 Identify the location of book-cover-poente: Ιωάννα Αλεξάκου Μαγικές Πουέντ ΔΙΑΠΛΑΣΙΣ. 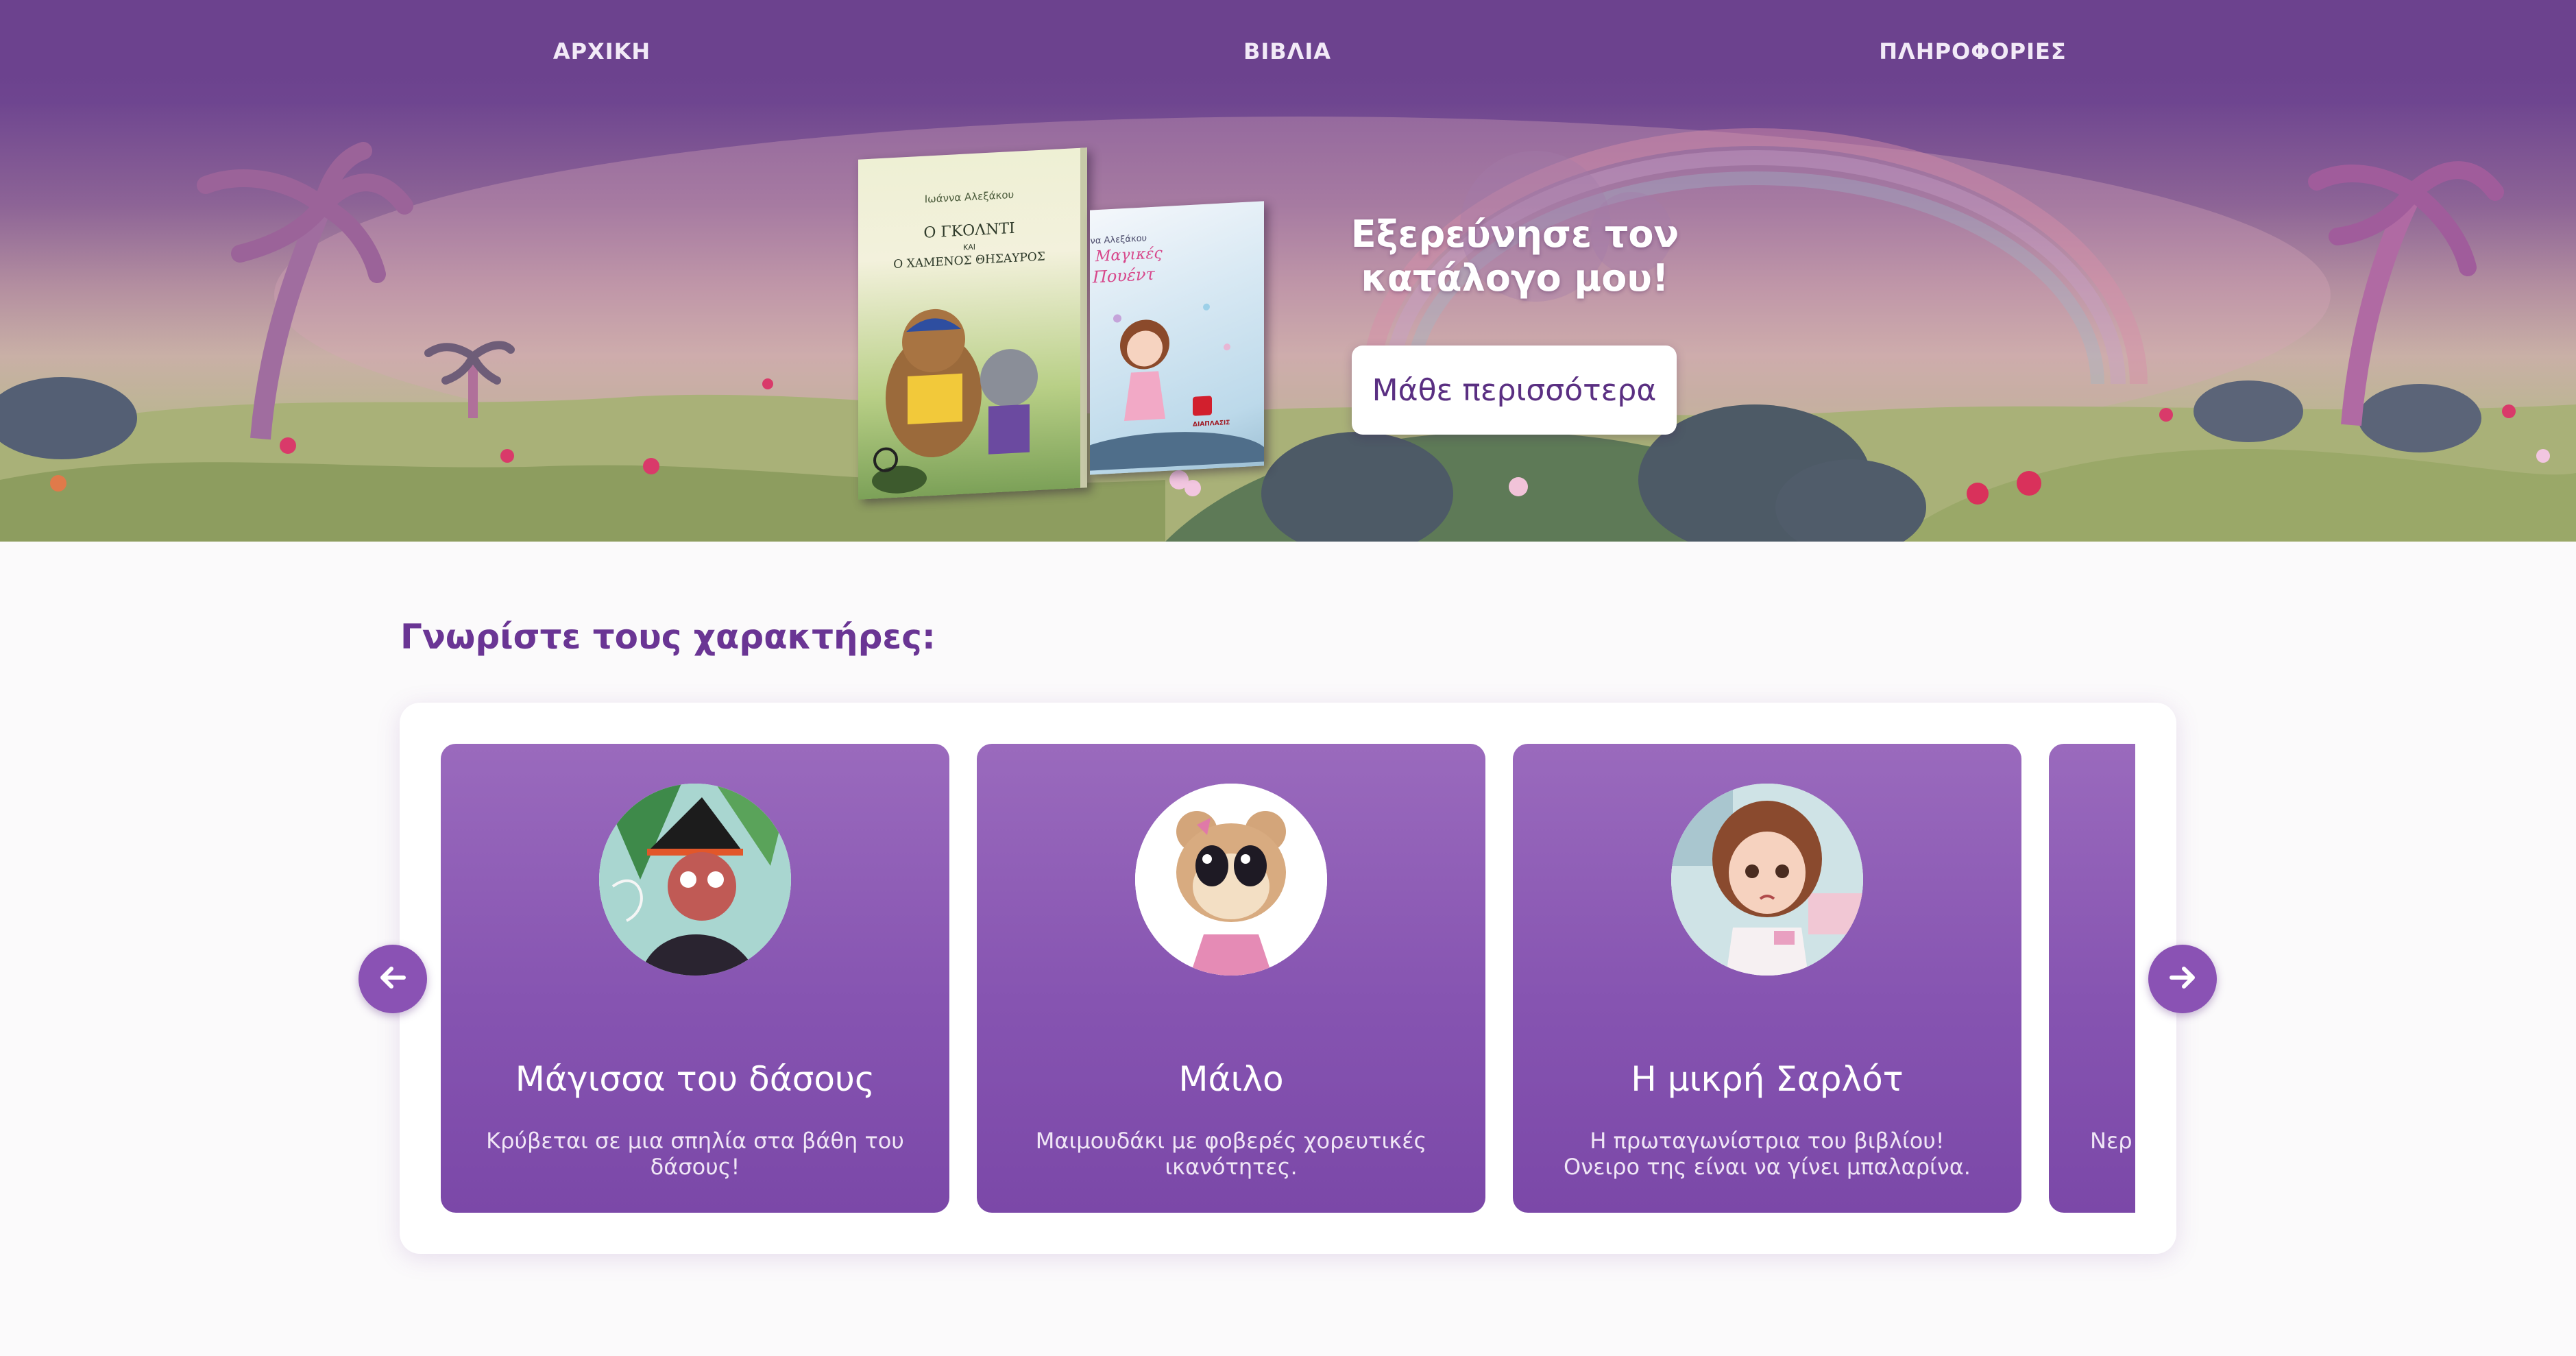
(1177, 338).